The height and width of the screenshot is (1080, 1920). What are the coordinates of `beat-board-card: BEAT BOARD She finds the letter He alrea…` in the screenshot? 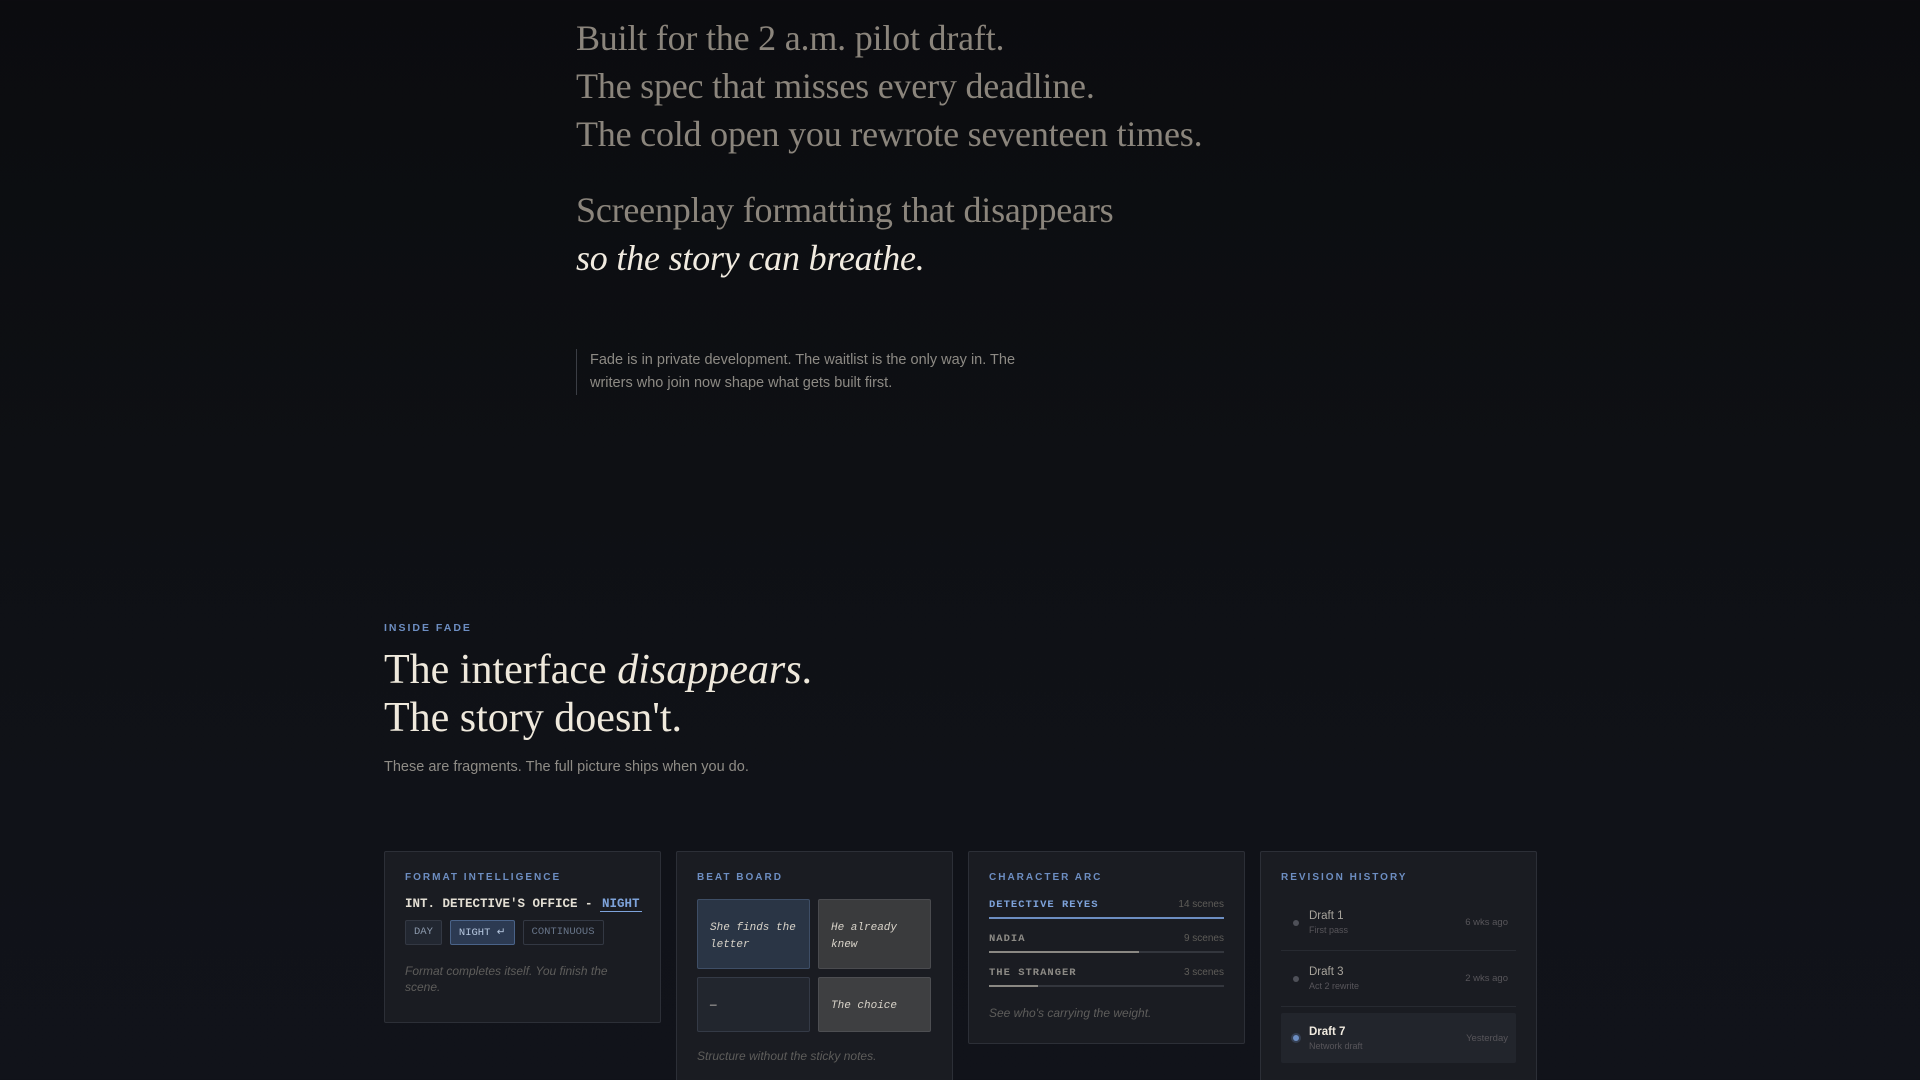 It's located at (814, 965).